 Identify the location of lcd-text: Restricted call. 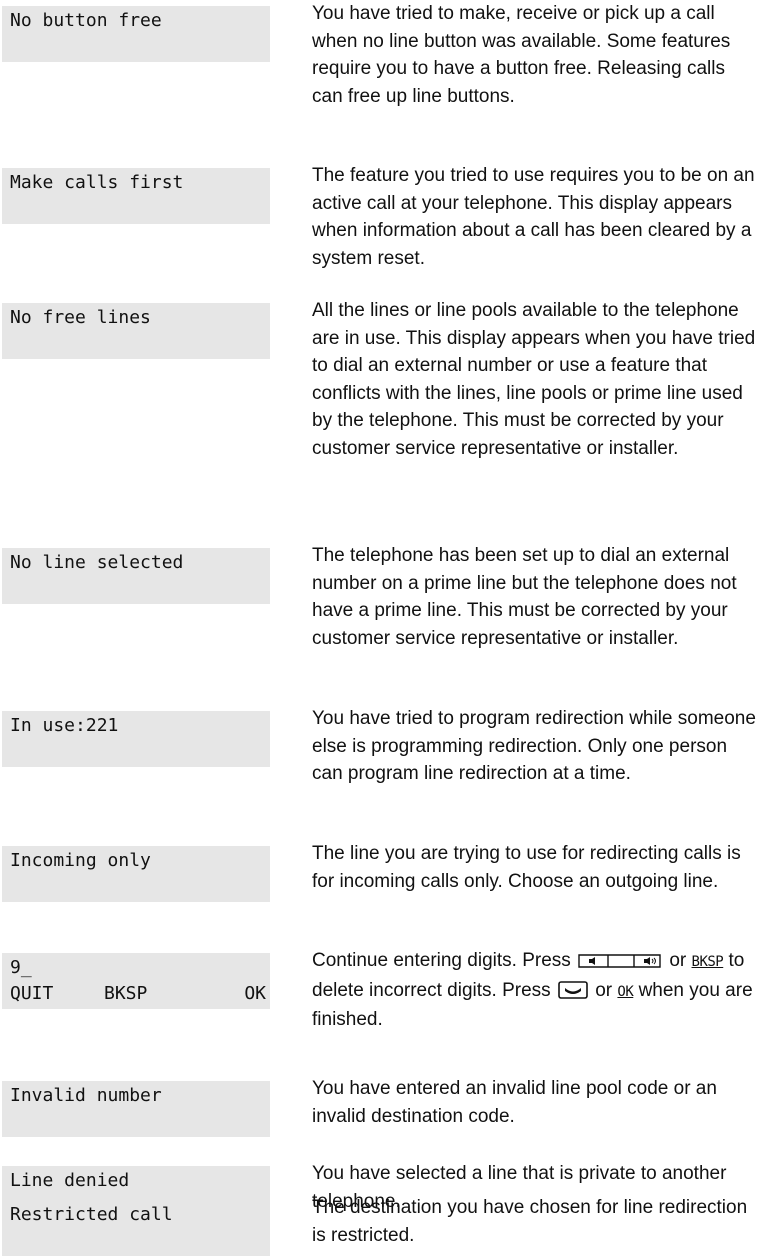
(91, 1214).